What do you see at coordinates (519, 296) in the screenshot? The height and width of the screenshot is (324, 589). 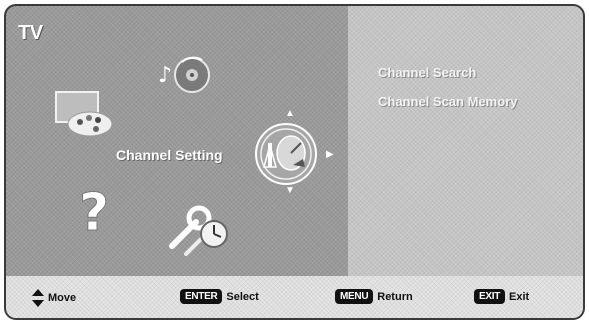 I see `exit-label: Exit` at bounding box center [519, 296].